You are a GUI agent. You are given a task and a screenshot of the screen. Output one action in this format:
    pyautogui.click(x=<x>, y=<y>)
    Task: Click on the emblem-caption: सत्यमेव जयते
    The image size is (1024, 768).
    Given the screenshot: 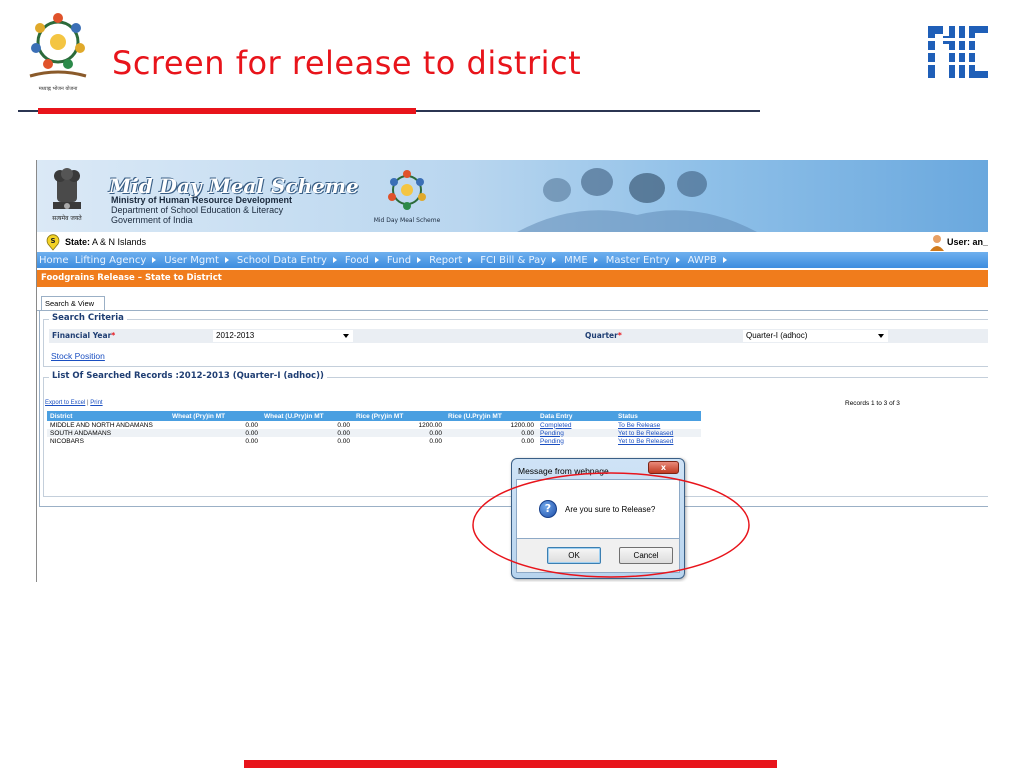 What is the action you would take?
    pyautogui.click(x=67, y=218)
    